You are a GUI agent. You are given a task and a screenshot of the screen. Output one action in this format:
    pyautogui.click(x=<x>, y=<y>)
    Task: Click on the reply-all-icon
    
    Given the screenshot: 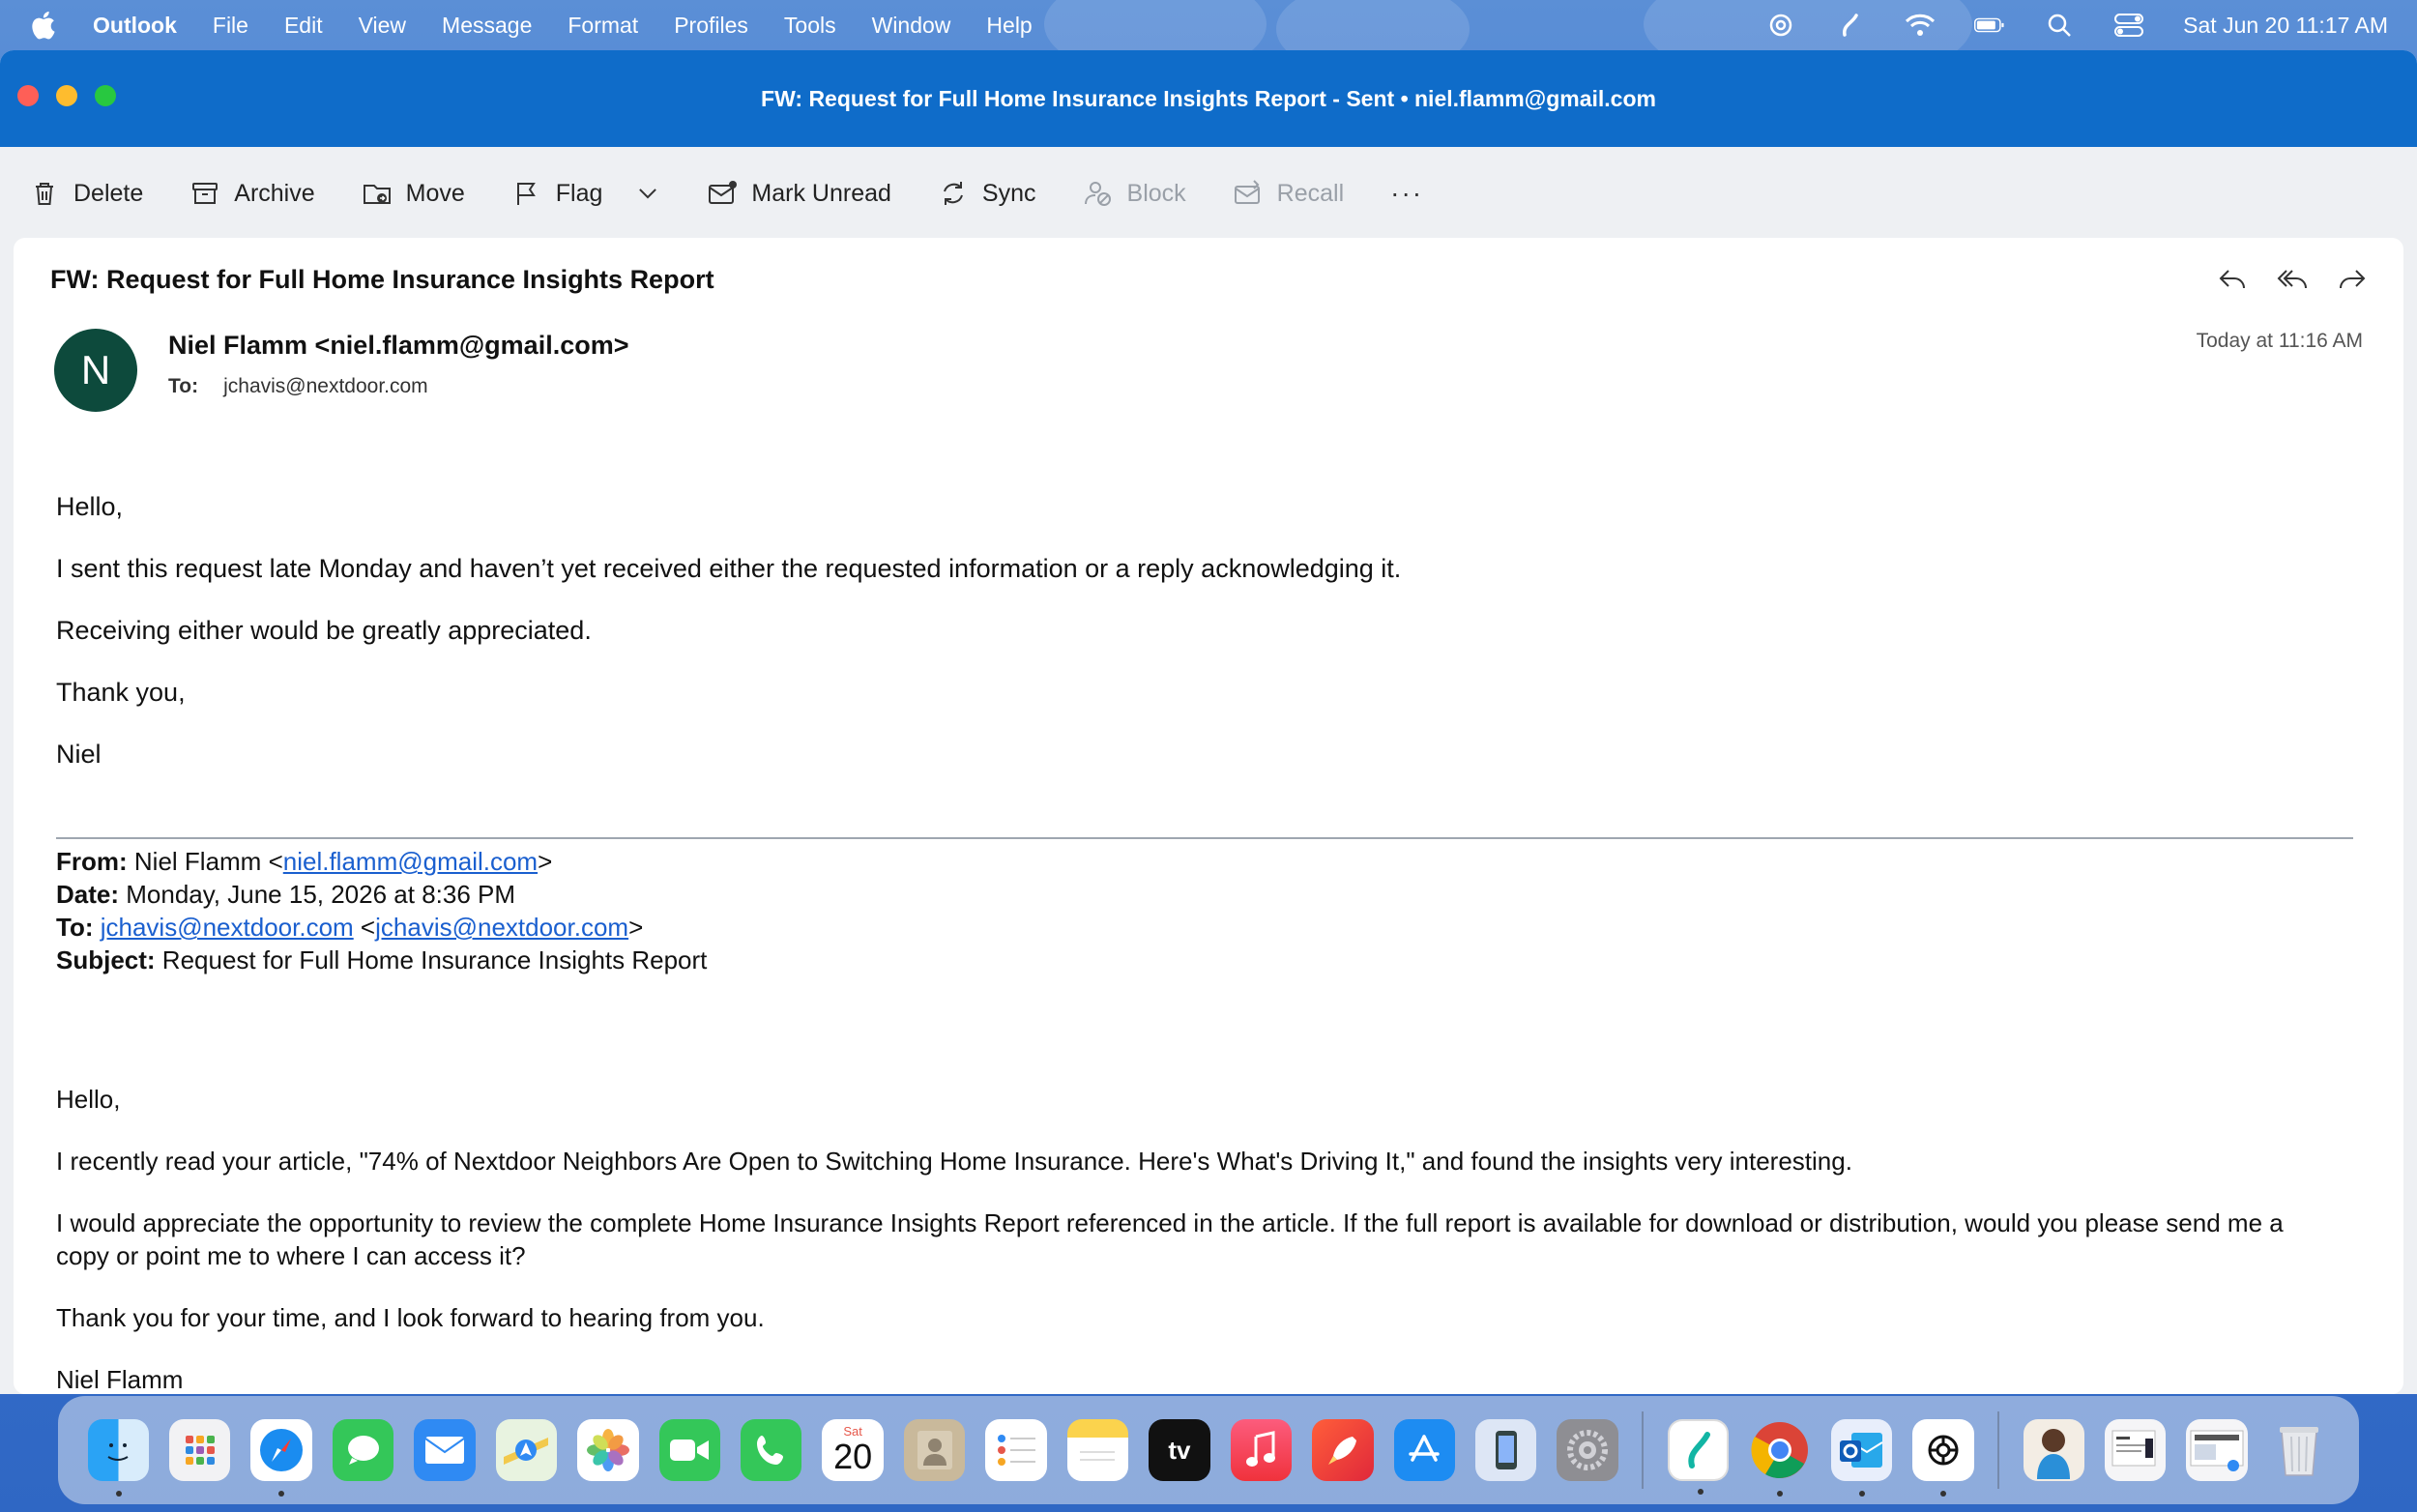 What is the action you would take?
    pyautogui.click(x=2292, y=279)
    